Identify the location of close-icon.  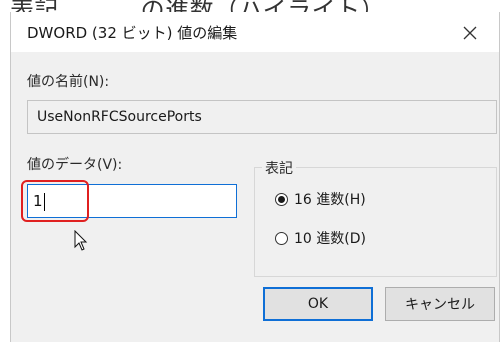
(470, 33).